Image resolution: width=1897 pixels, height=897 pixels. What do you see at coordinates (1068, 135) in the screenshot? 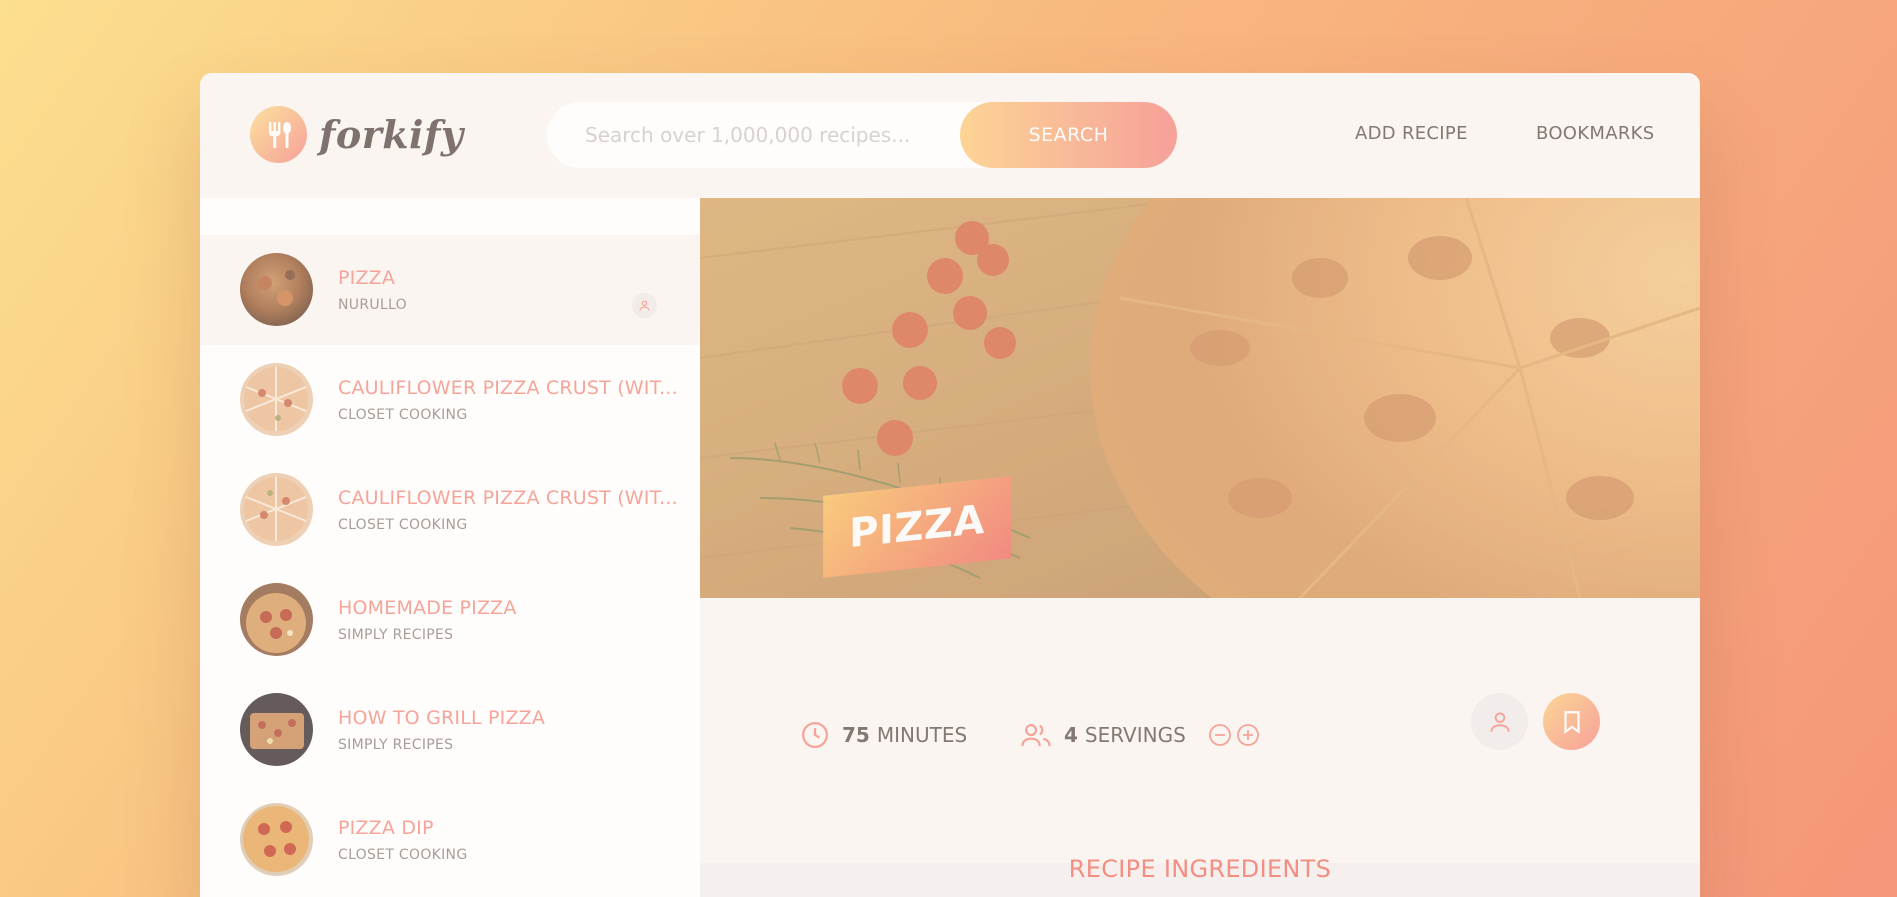
I see `search-button: SEARCH` at bounding box center [1068, 135].